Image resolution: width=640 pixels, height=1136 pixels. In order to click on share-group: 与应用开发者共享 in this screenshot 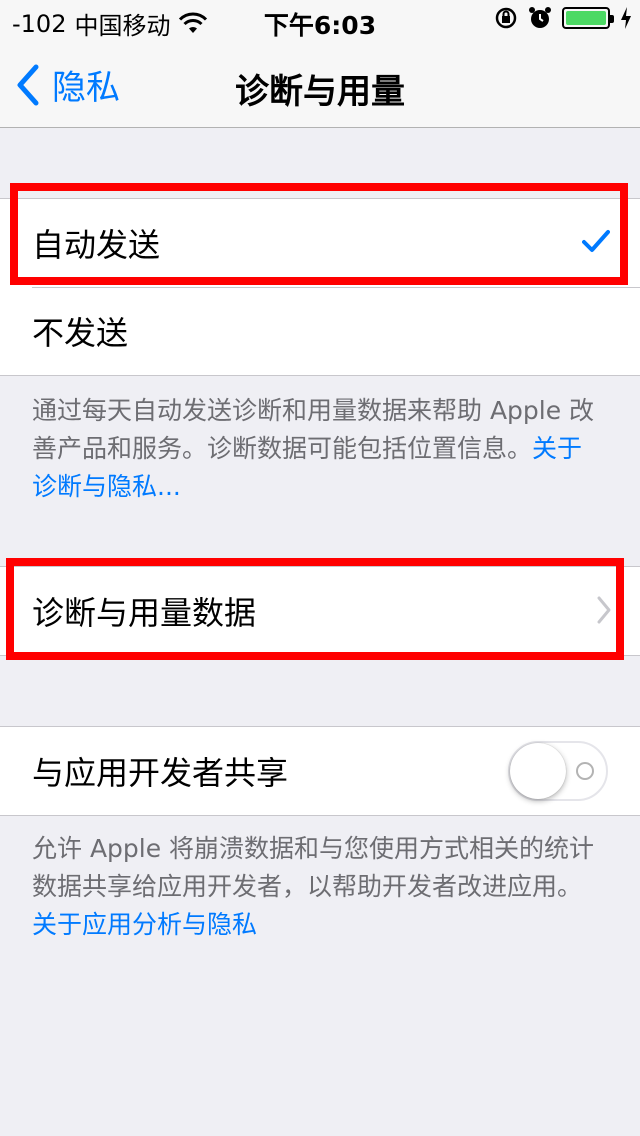, I will do `click(320, 771)`.